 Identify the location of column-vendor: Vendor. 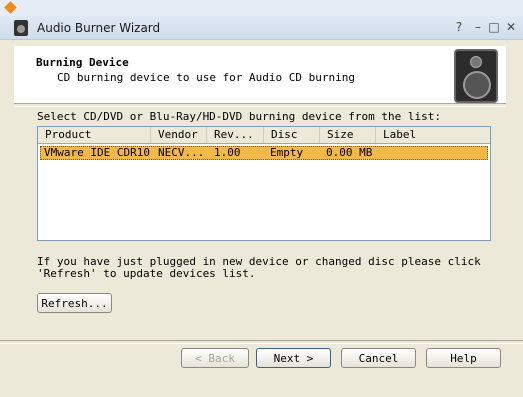
(179, 135).